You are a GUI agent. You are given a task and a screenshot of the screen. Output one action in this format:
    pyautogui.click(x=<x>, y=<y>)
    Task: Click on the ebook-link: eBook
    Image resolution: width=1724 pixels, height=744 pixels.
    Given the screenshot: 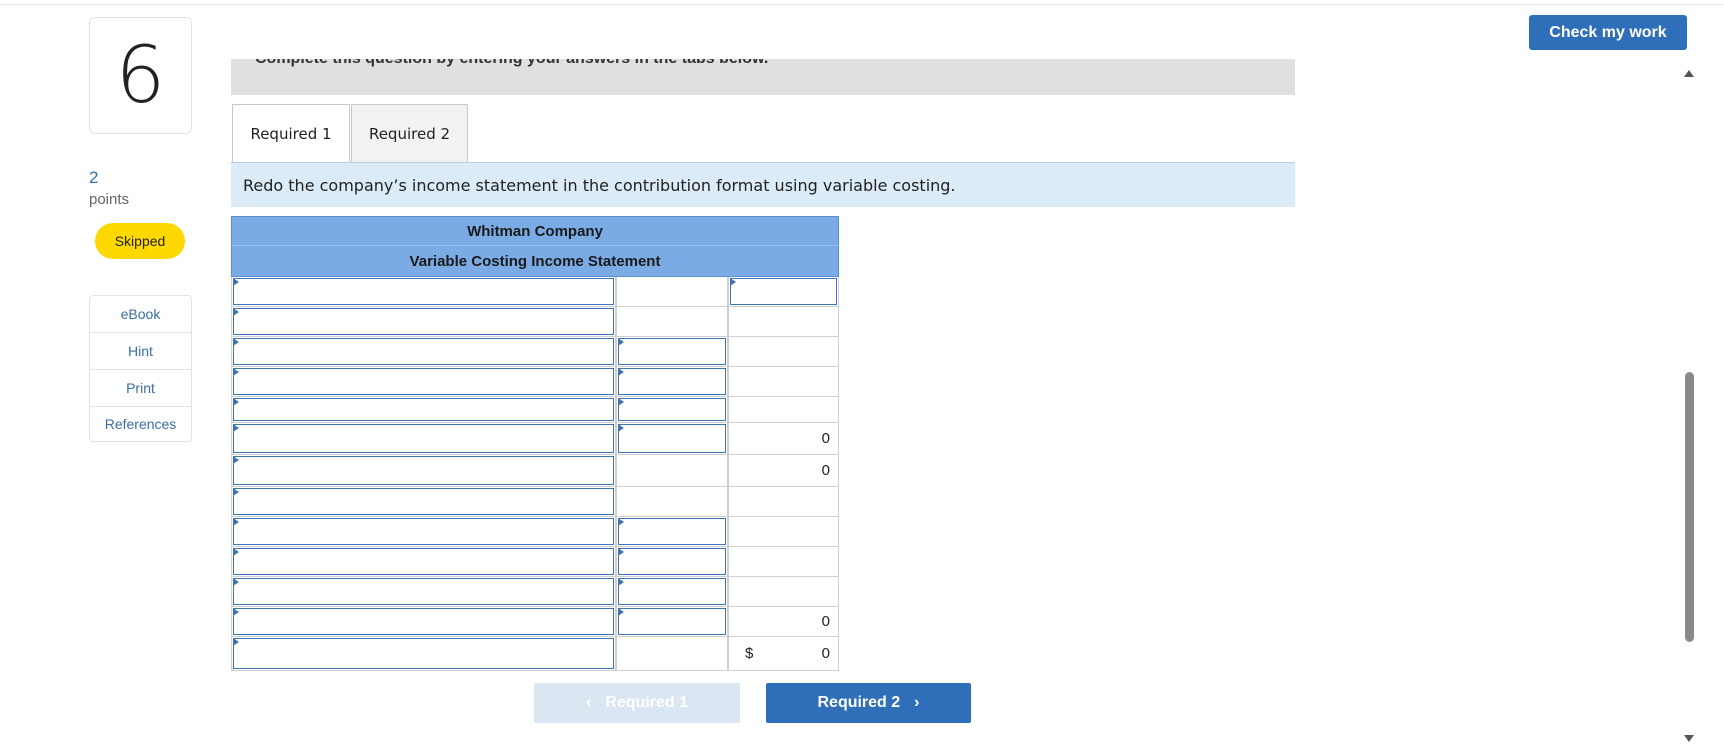 What is the action you would take?
    pyautogui.click(x=140, y=314)
    